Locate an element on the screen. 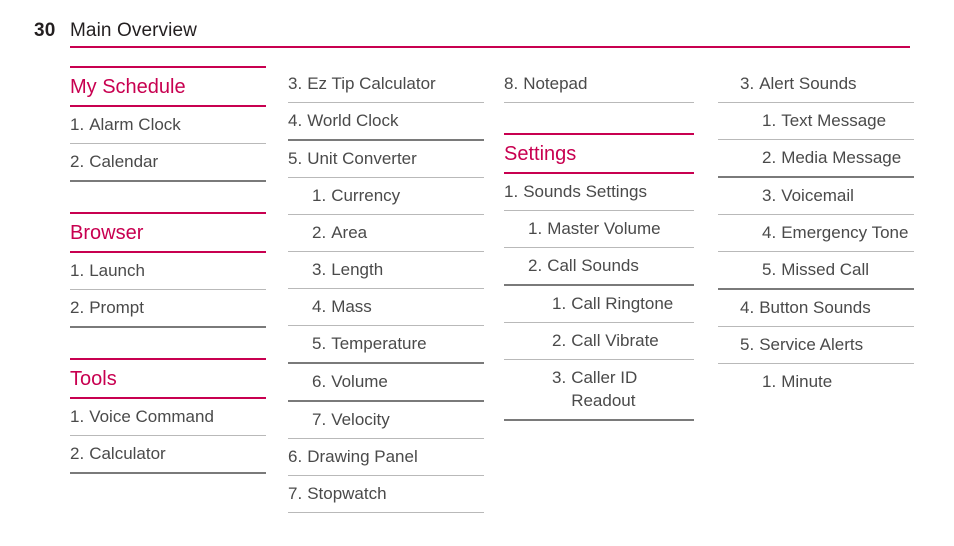  toc-entry: 6. Drawing Panel is located at coordinates (386, 457).